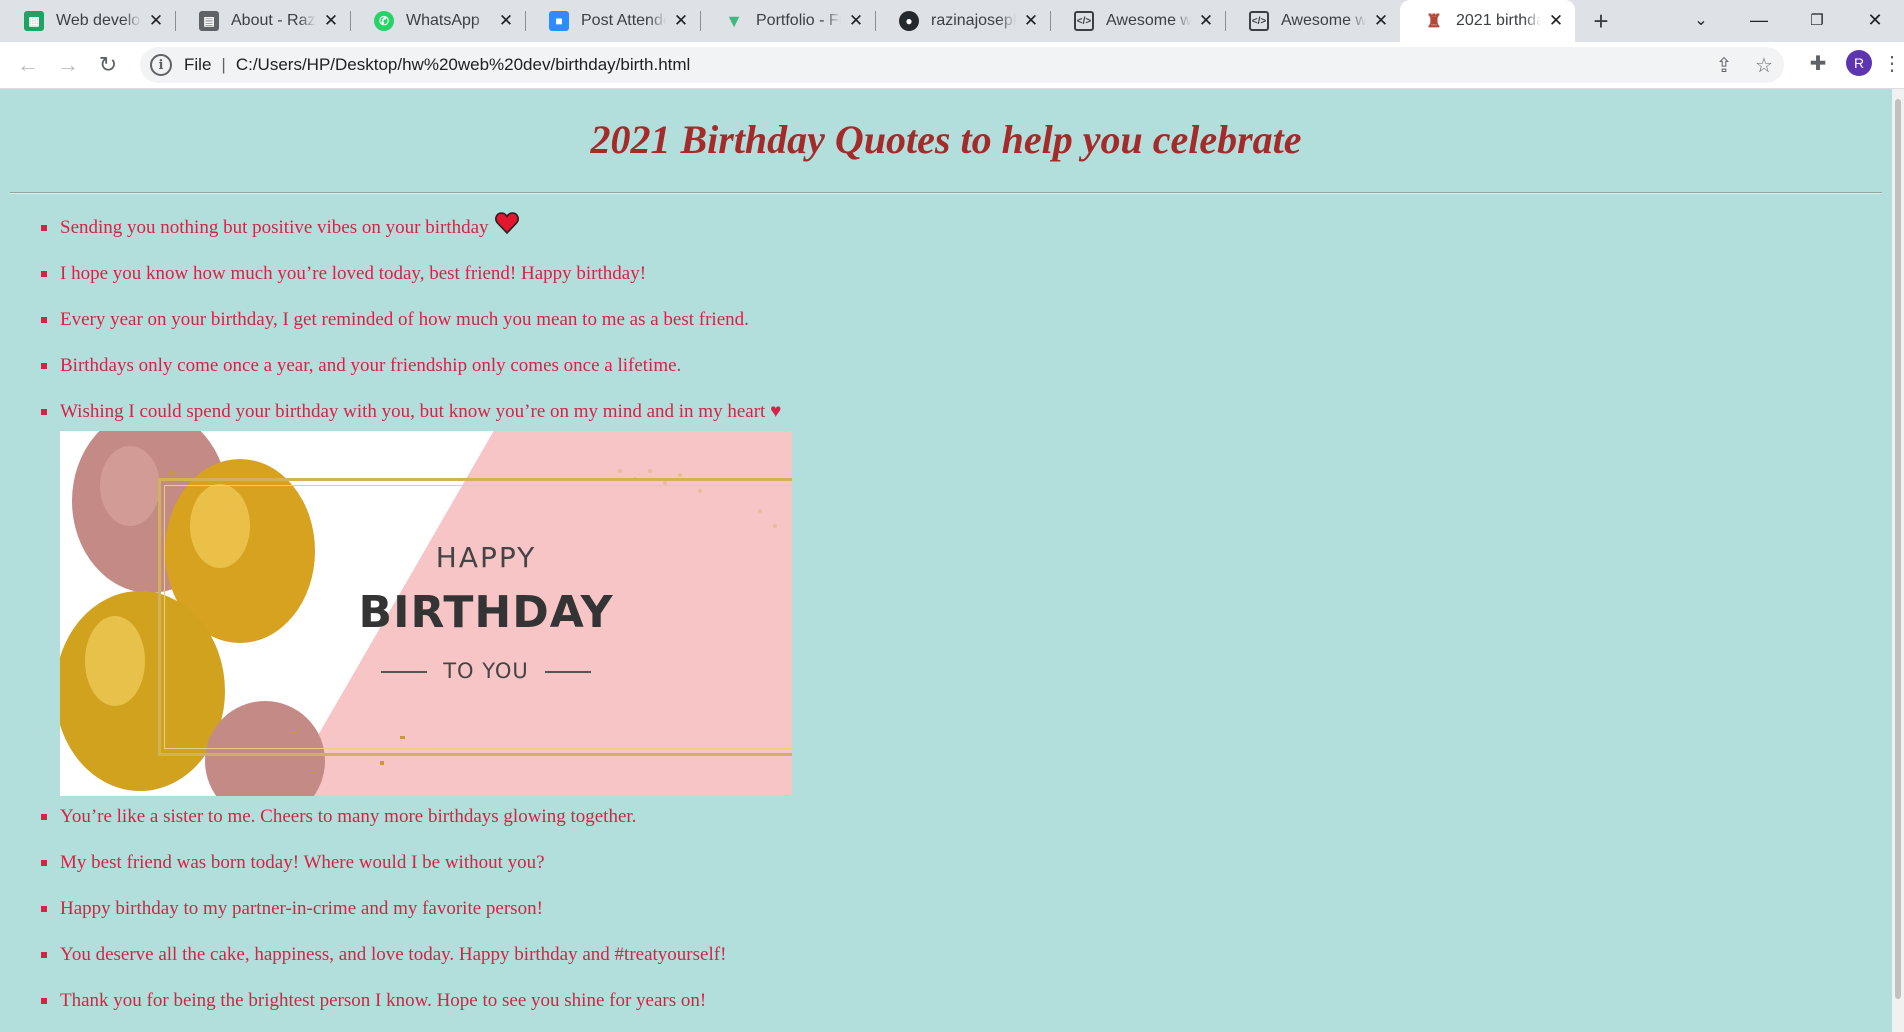  Describe the element at coordinates (486, 671) in the screenshot. I see `image-text-to-you-label: TO YOU` at that location.